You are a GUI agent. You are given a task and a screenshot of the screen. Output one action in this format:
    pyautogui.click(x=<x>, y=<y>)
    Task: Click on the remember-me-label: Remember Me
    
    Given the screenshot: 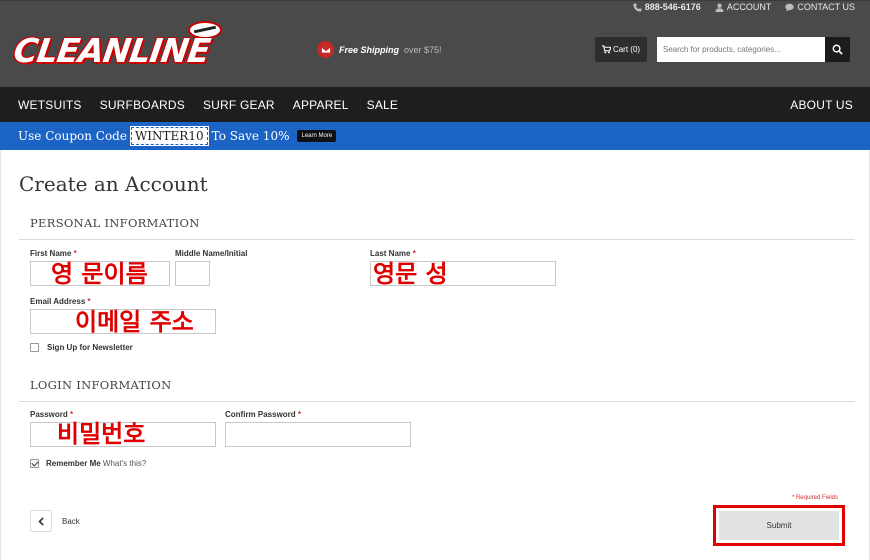 What is the action you would take?
    pyautogui.click(x=73, y=463)
    